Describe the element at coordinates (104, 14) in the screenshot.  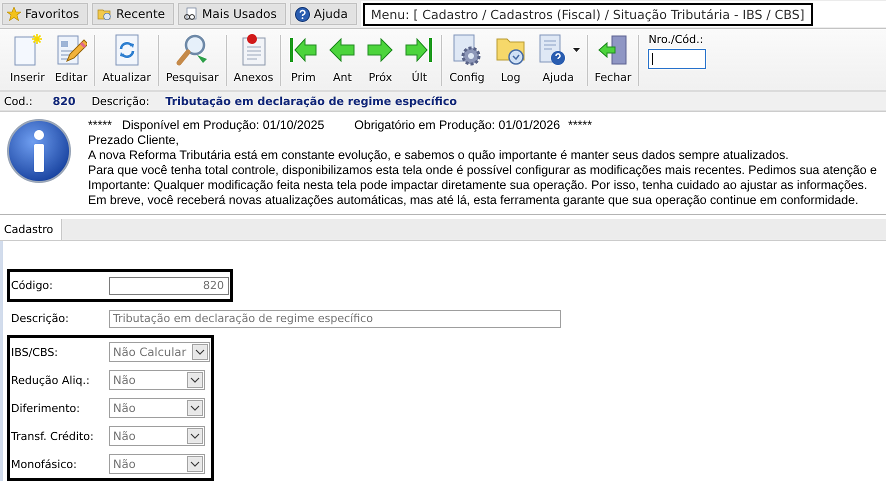
I see `folder-clock-icon` at that location.